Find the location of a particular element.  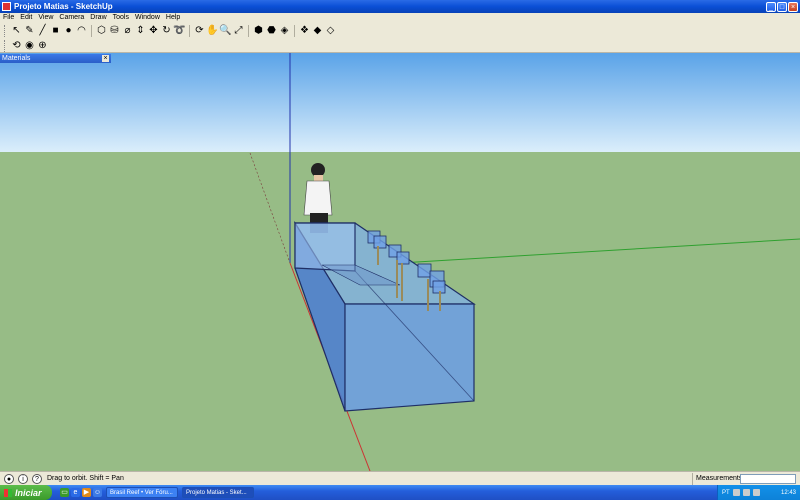

share-model-icon: ⬣ is located at coordinates (271, 30).